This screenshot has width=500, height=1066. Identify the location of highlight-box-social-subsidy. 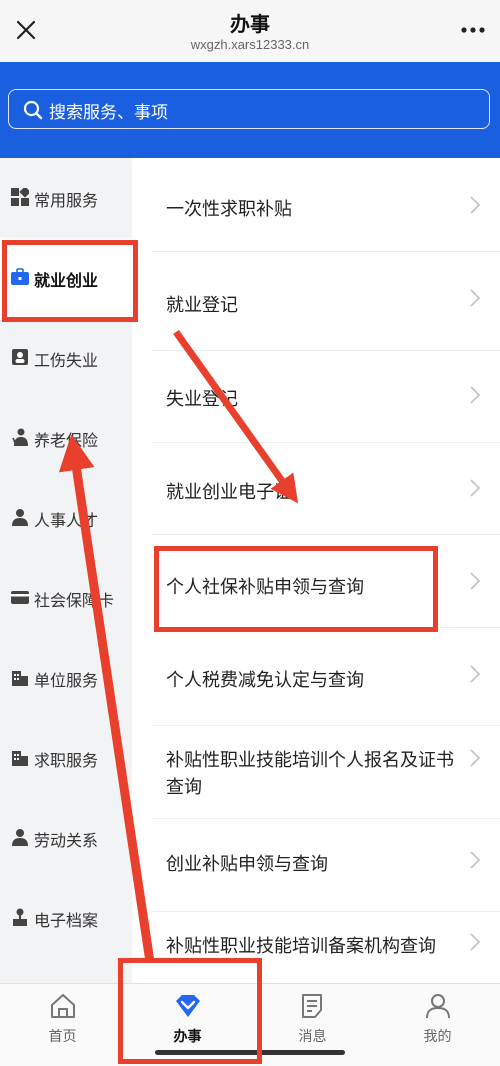
(296, 589).